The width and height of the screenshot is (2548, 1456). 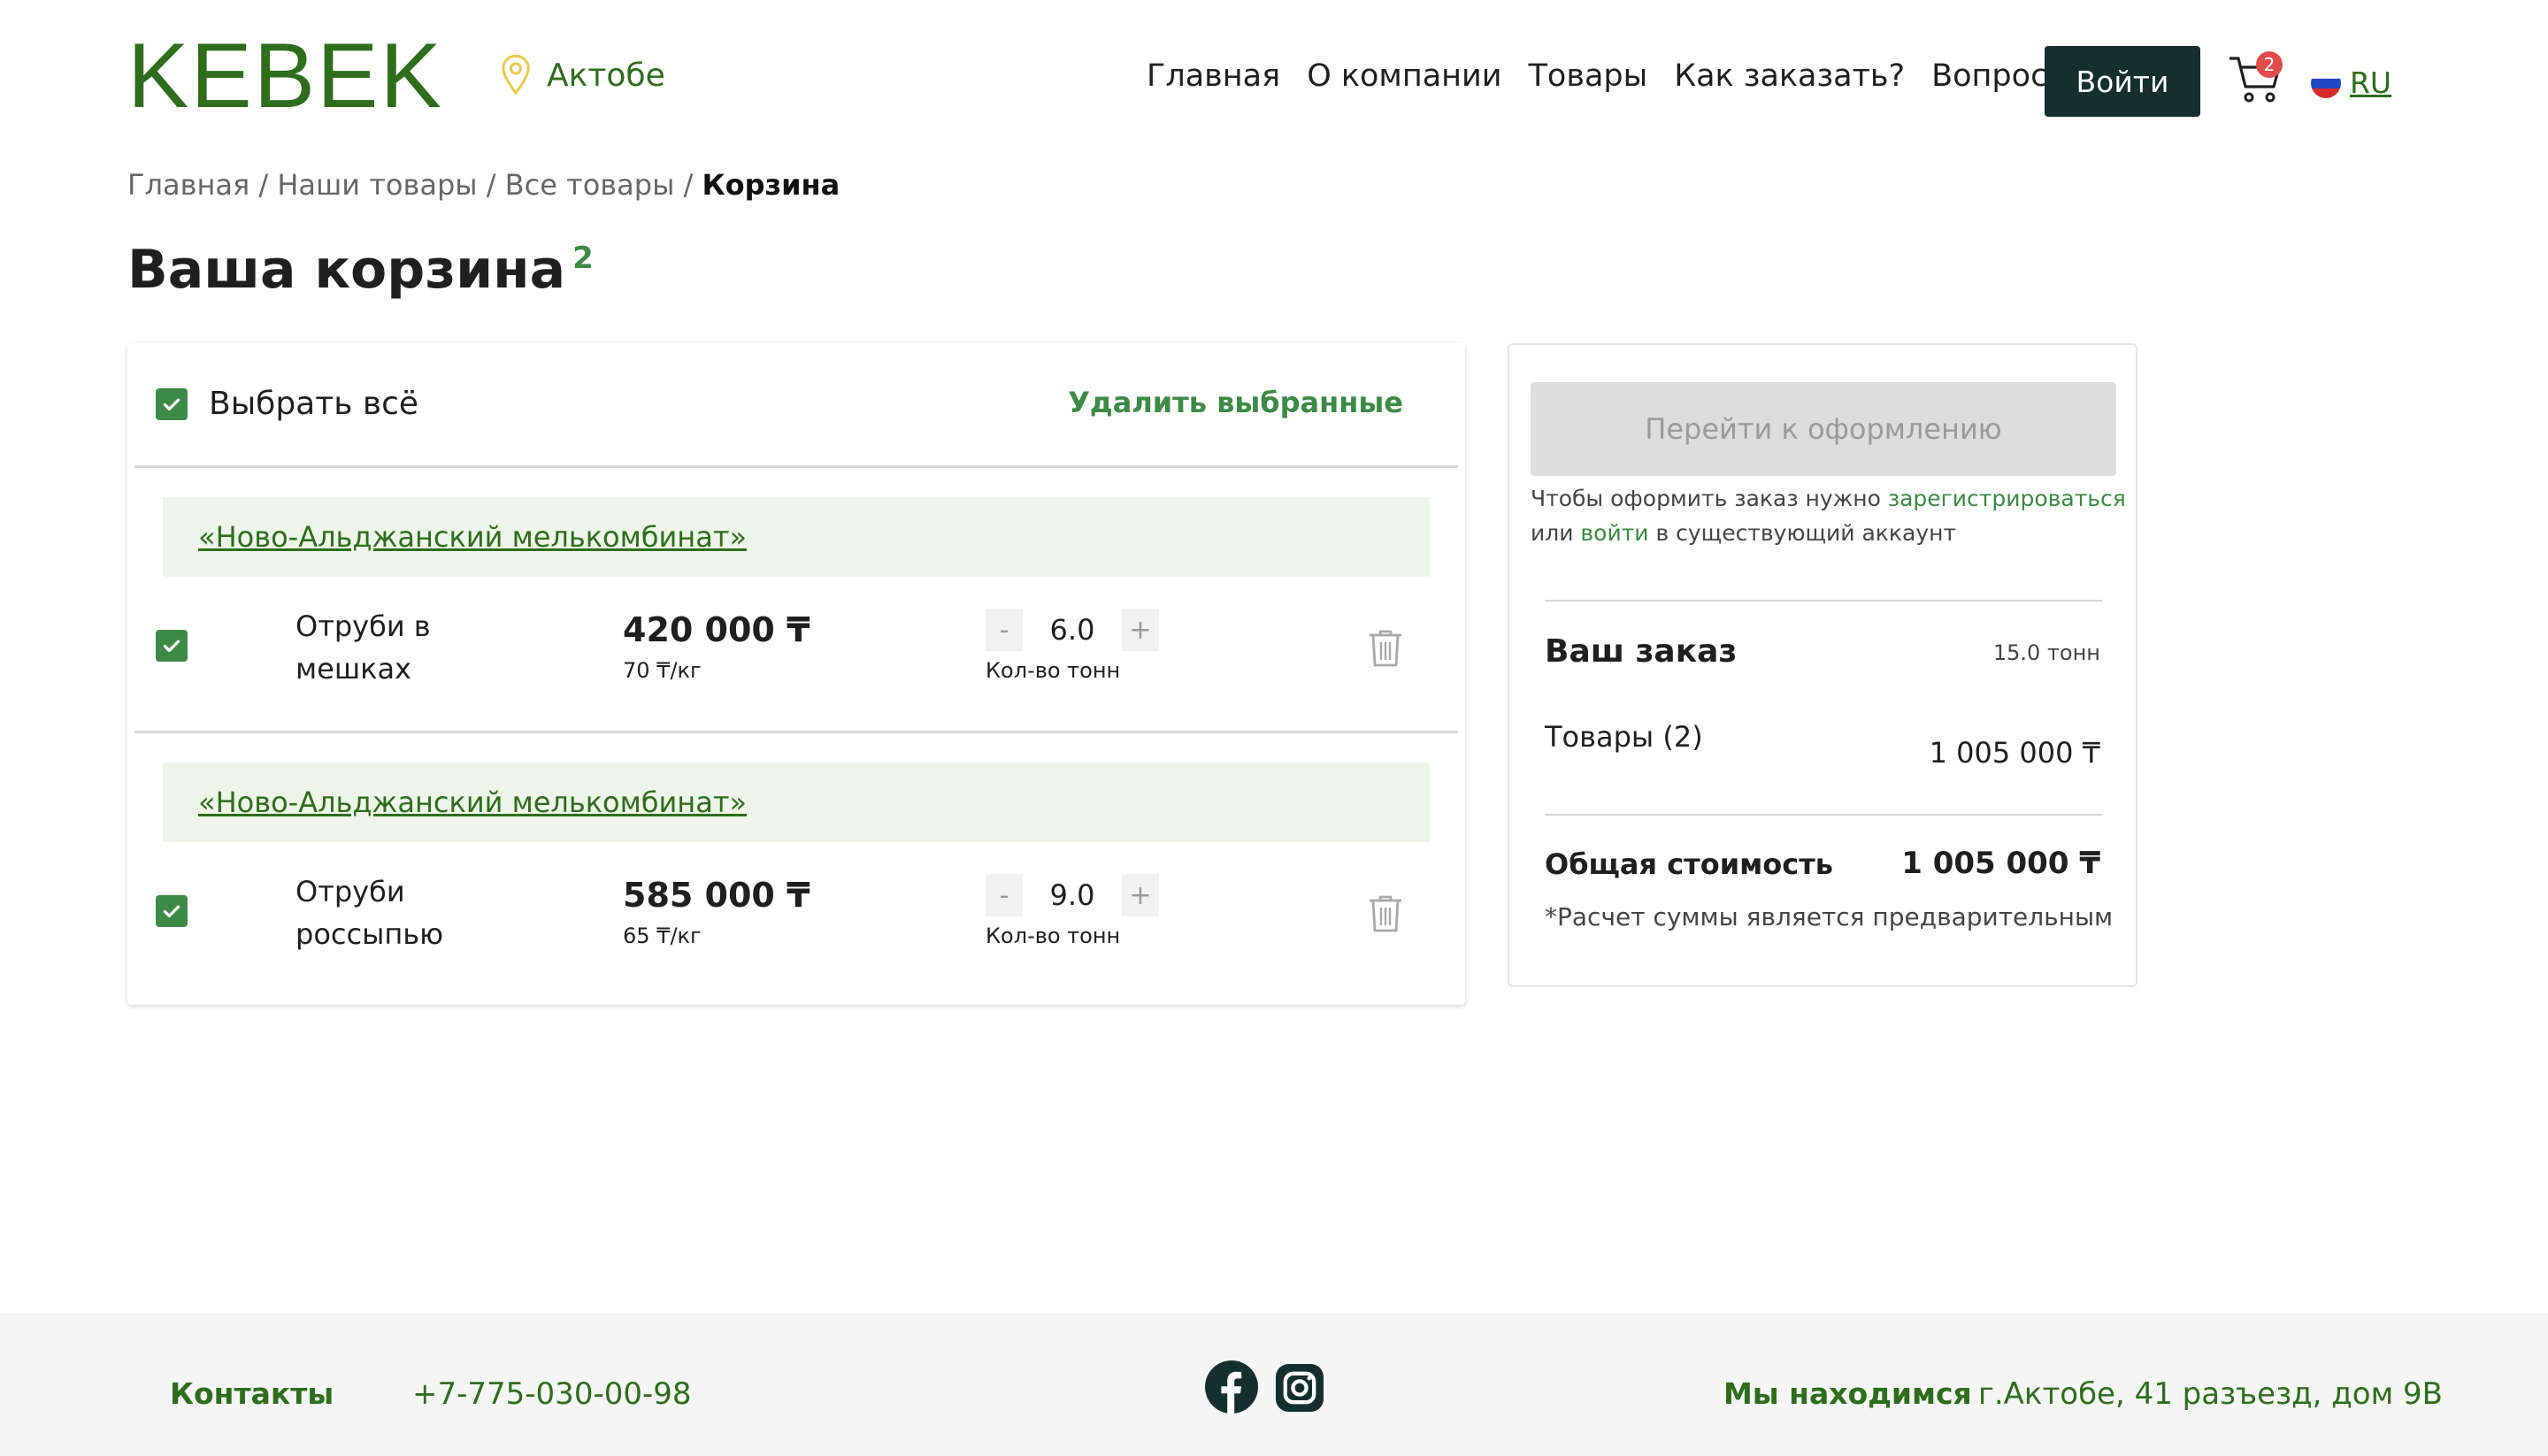 What do you see at coordinates (2371, 82) in the screenshot?
I see `language-label: RU` at bounding box center [2371, 82].